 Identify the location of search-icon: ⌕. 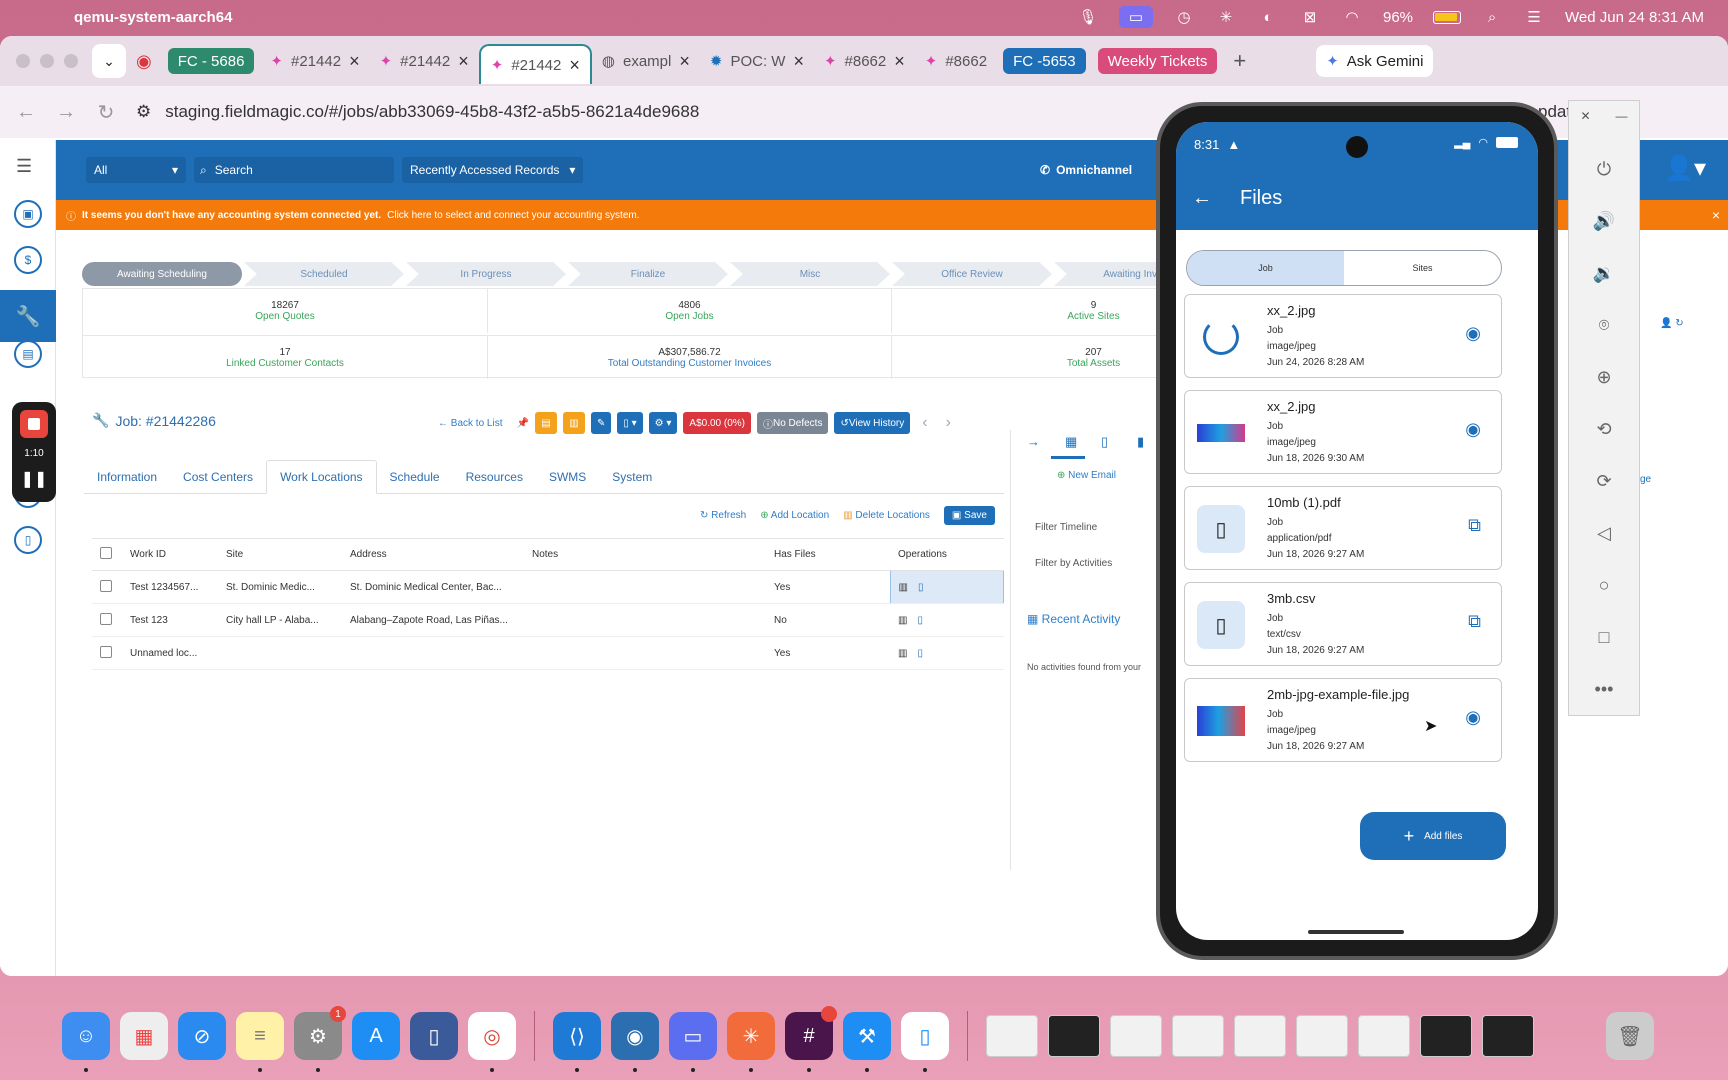
(1492, 17).